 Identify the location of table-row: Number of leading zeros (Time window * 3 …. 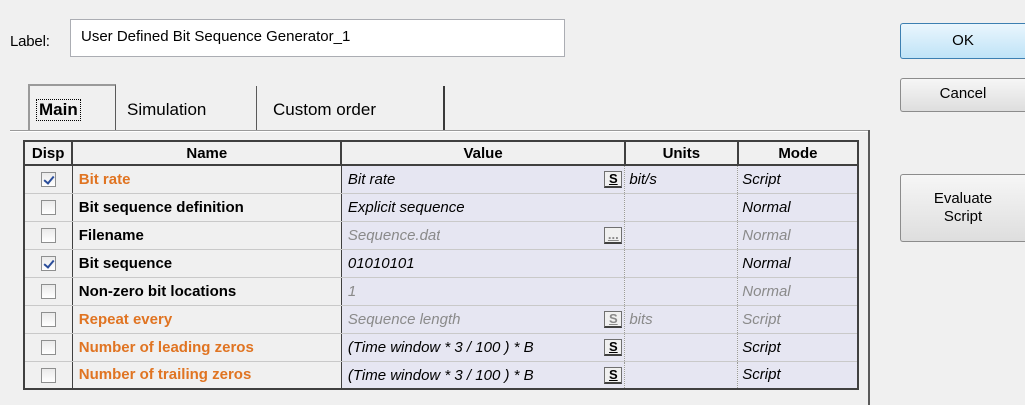
(441, 347).